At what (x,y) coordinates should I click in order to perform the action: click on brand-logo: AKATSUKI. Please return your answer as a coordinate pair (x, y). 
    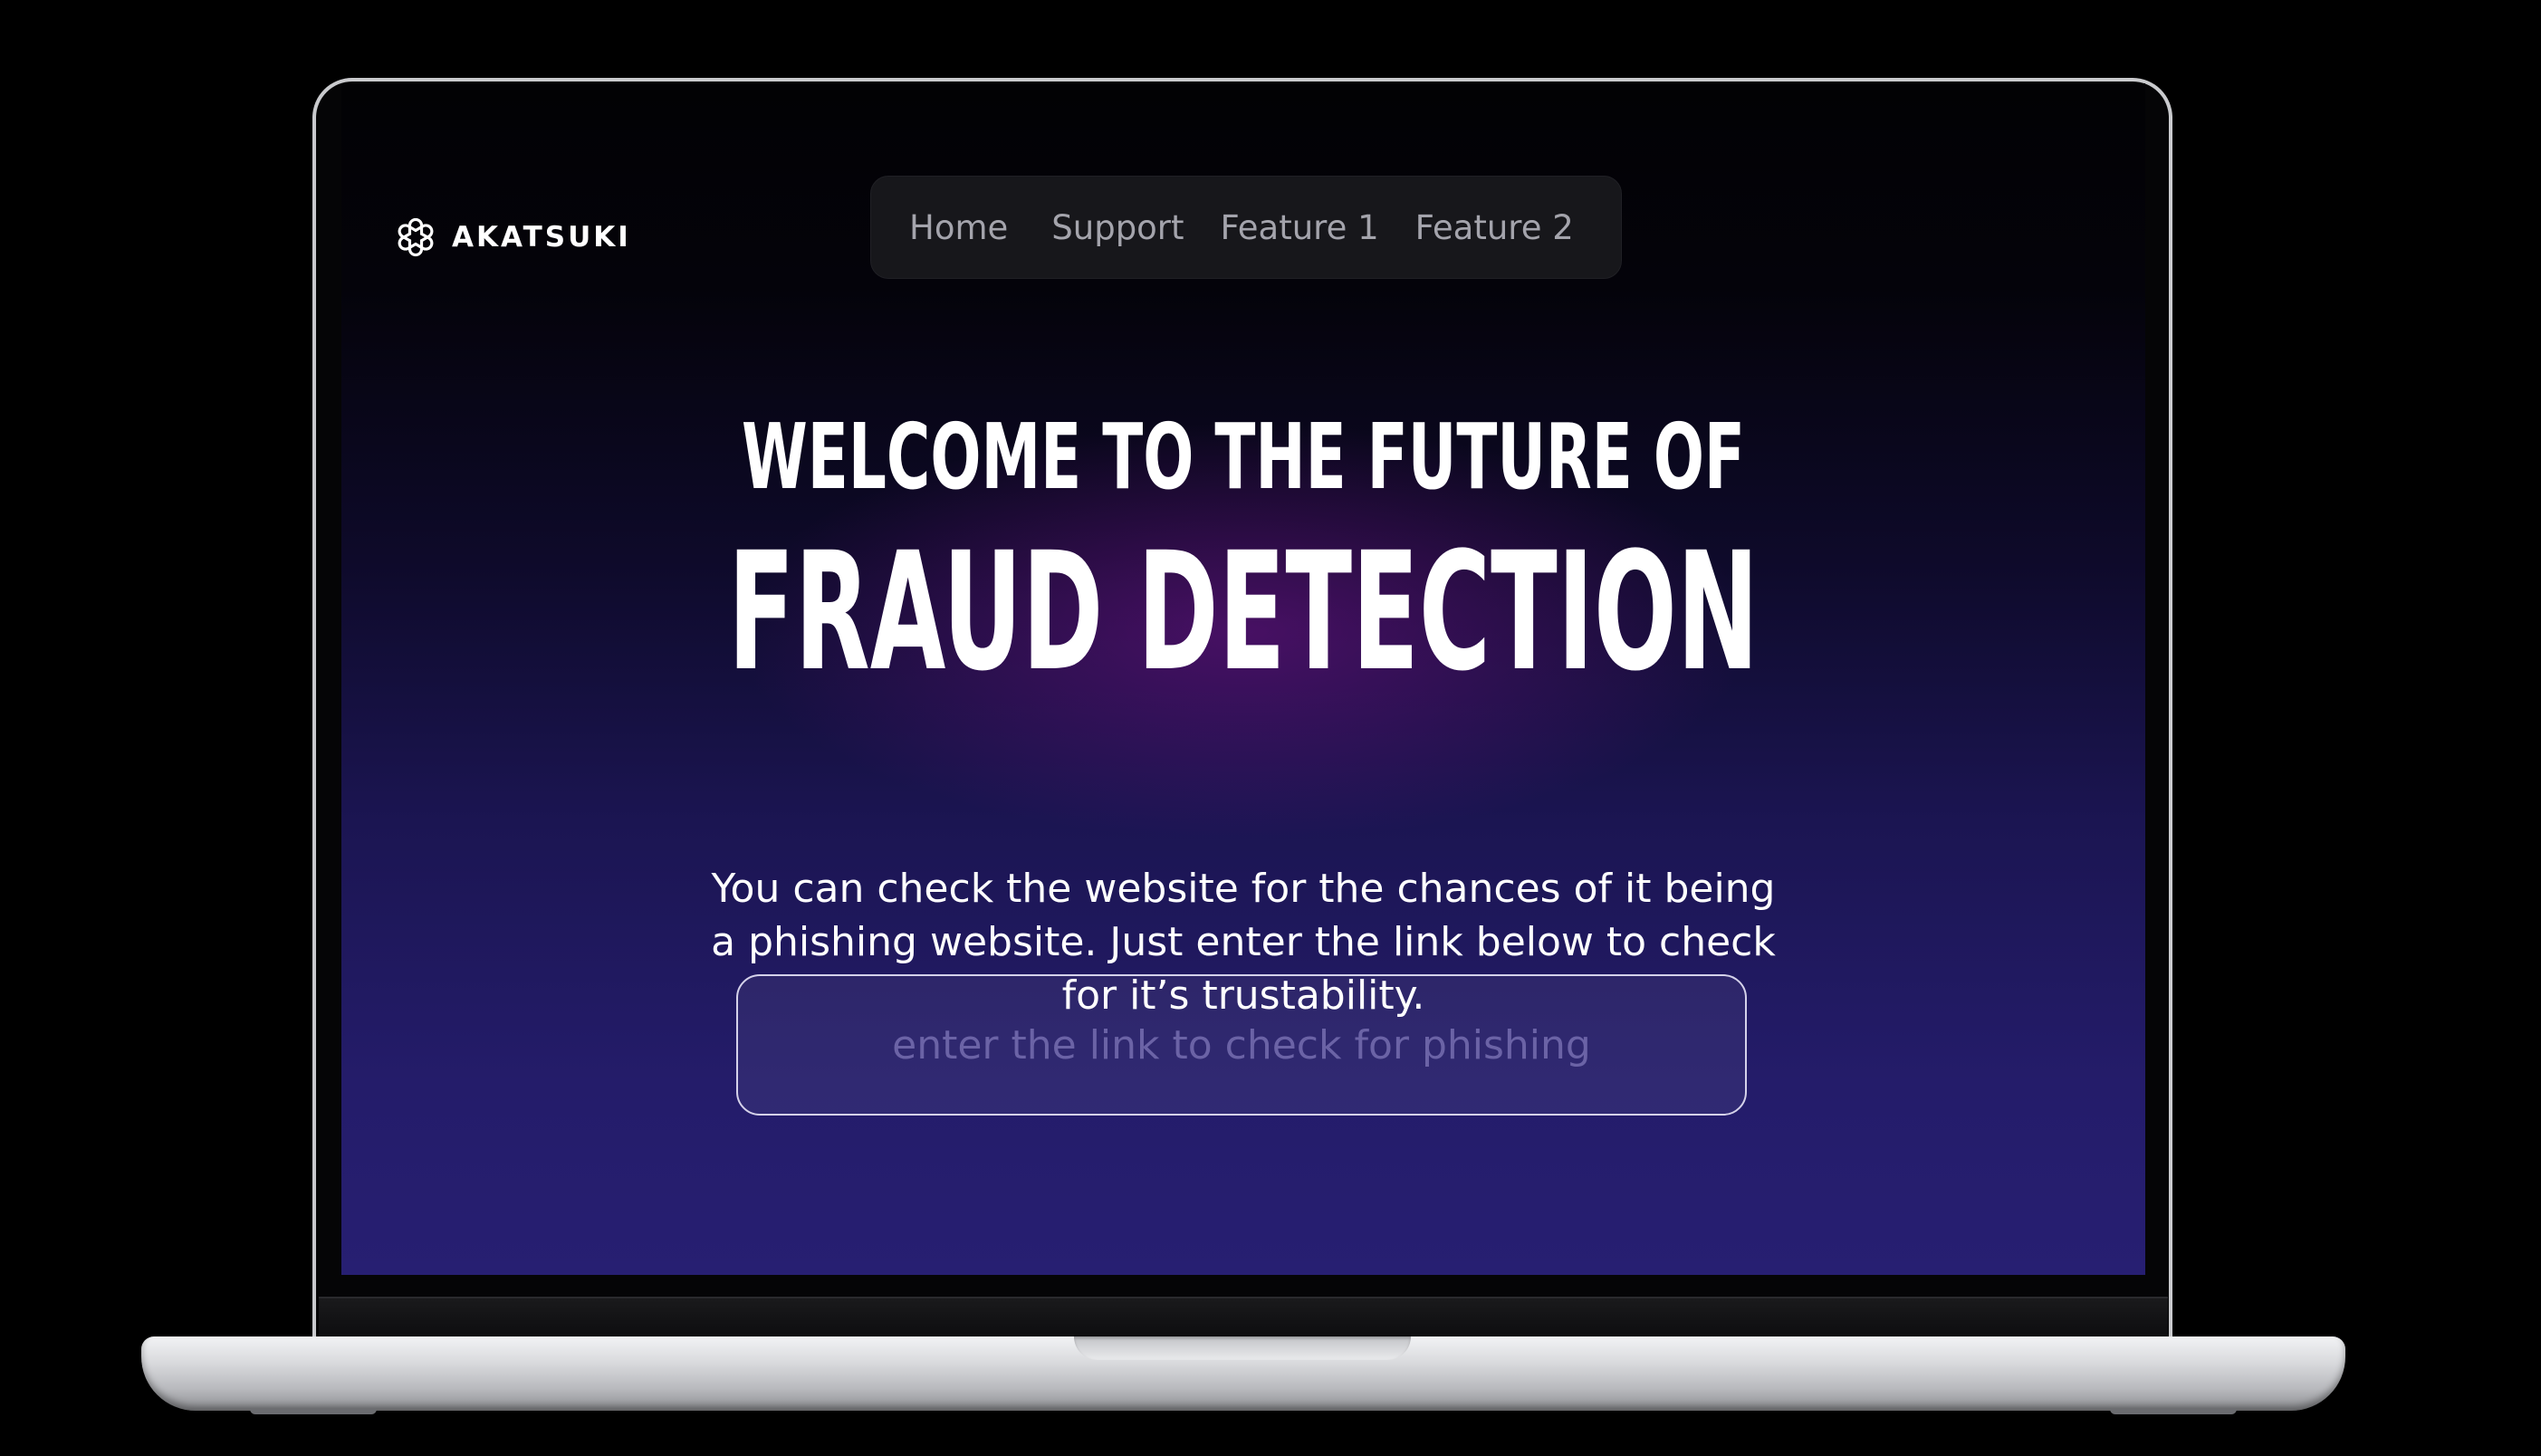
    Looking at the image, I should click on (510, 238).